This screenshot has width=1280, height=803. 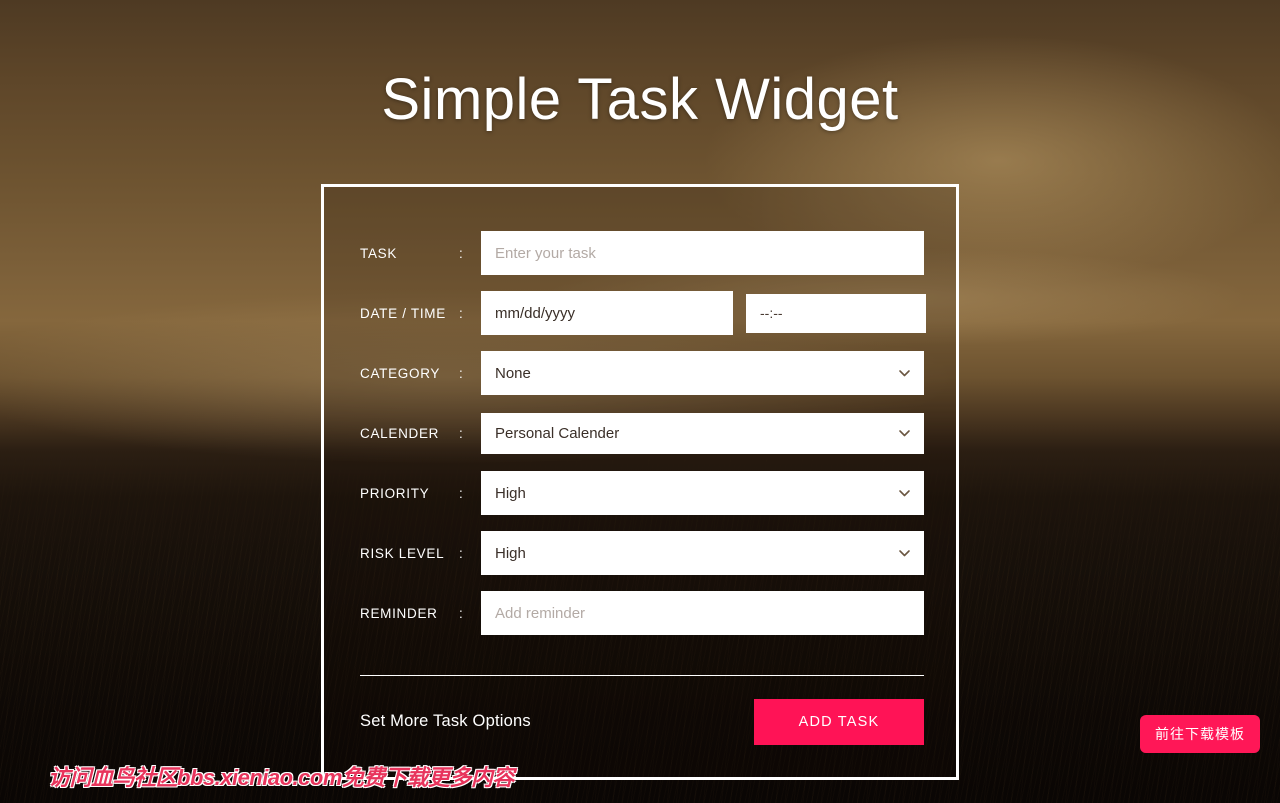 What do you see at coordinates (399, 613) in the screenshot?
I see `label-reminder: REMINDER` at bounding box center [399, 613].